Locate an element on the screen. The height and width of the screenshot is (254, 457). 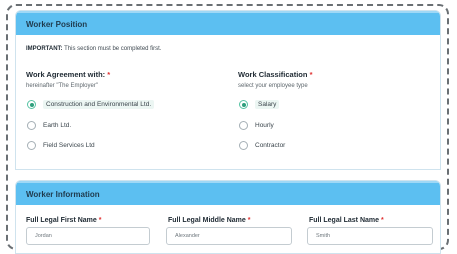
classification-option-contractor: Contractor is located at coordinates (262, 145).